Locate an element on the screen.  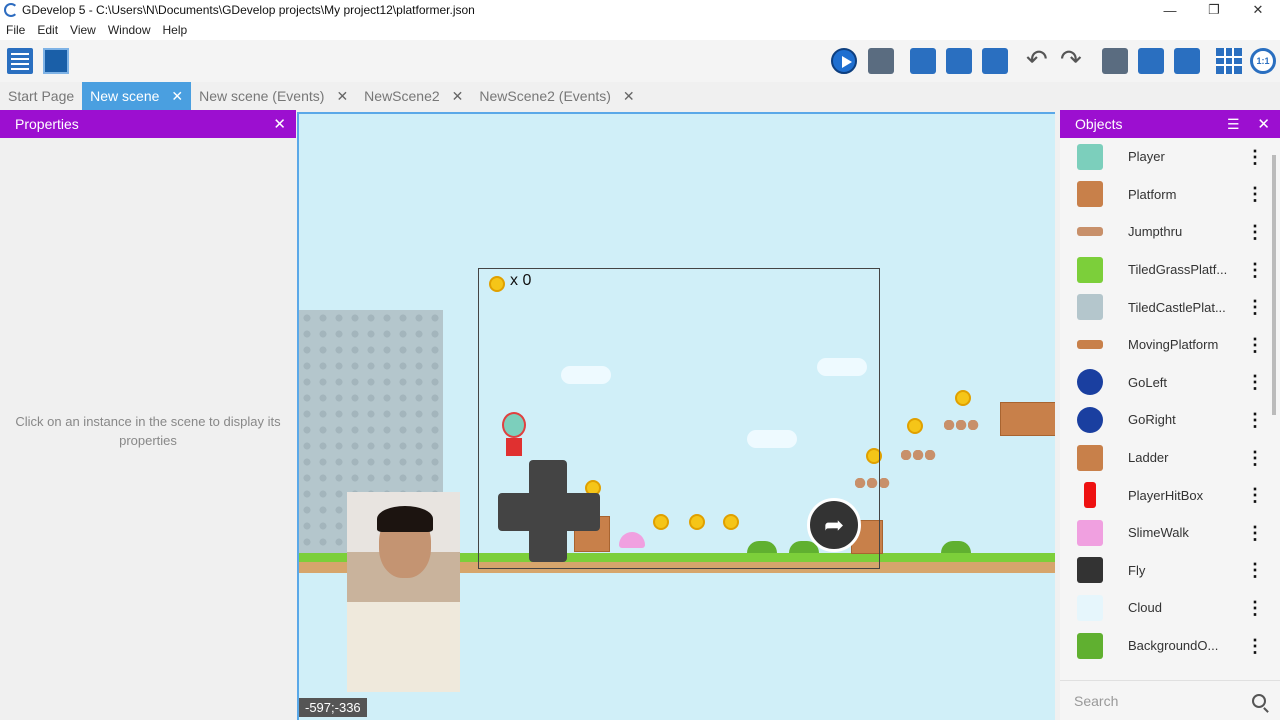
tab-newscene2-events: NewScene2 (Events) ✕ is located at coordinates (556, 96).